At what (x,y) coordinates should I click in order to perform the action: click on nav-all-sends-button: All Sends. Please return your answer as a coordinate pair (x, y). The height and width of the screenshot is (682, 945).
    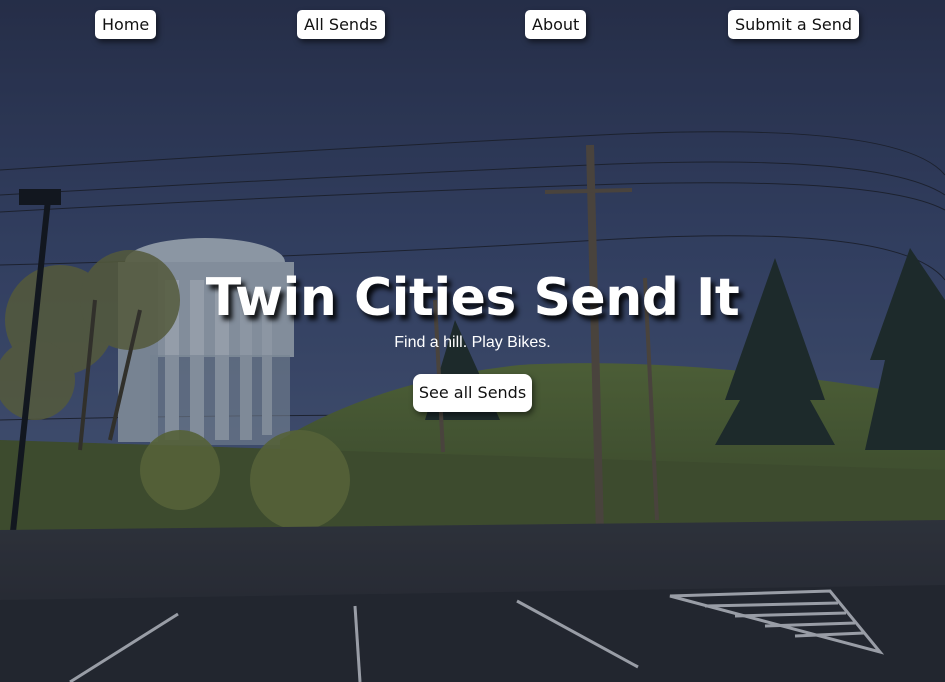
    Looking at the image, I should click on (341, 24).